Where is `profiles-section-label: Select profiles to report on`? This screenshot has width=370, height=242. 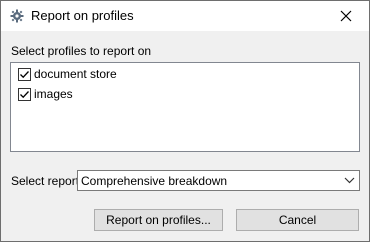 profiles-section-label: Select profiles to report on is located at coordinates (81, 51).